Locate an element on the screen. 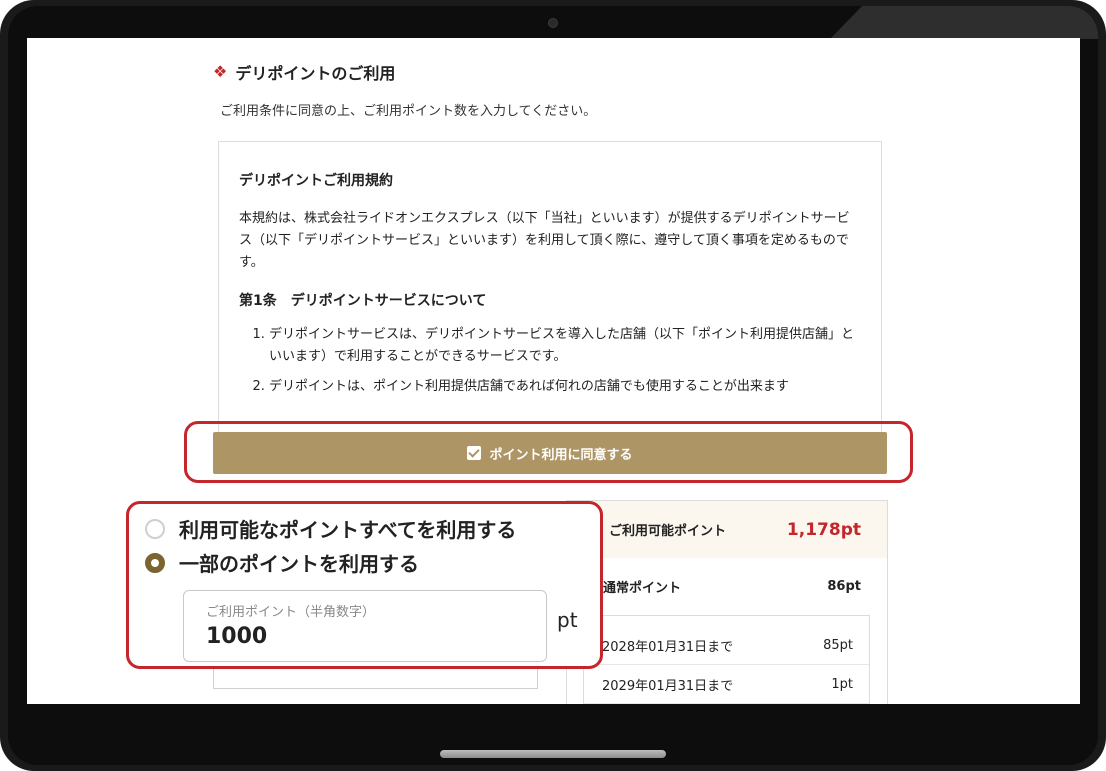 This screenshot has width=1106, height=771. diamond-icon: ❖ is located at coordinates (220, 71).